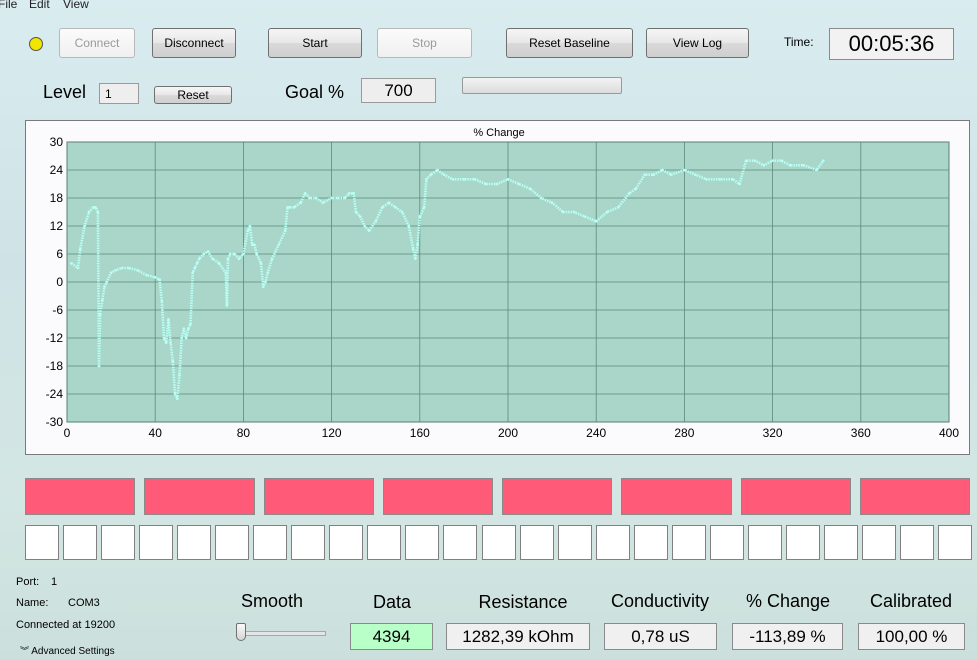 The image size is (977, 660). Describe the element at coordinates (67, 650) in the screenshot. I see `advanced-settings-toggle: ︾ Advanced Settings` at that location.